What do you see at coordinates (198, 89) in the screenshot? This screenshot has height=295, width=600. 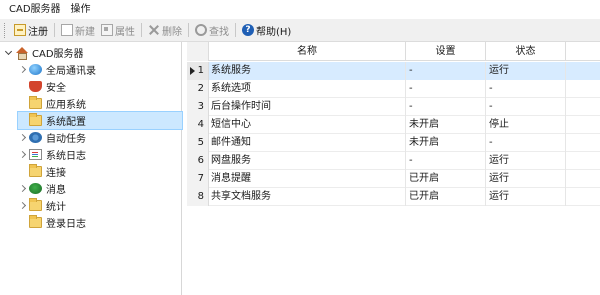 I see `row-number: 2` at bounding box center [198, 89].